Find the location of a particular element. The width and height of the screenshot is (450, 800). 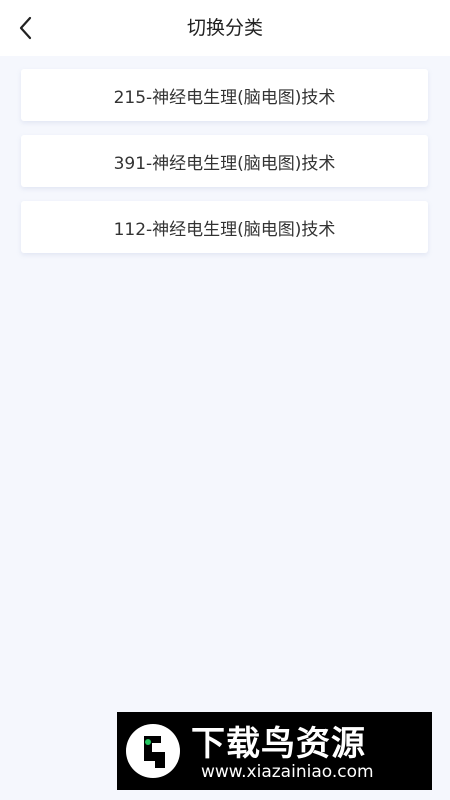

page-title: 切换分类 is located at coordinates (224, 28).